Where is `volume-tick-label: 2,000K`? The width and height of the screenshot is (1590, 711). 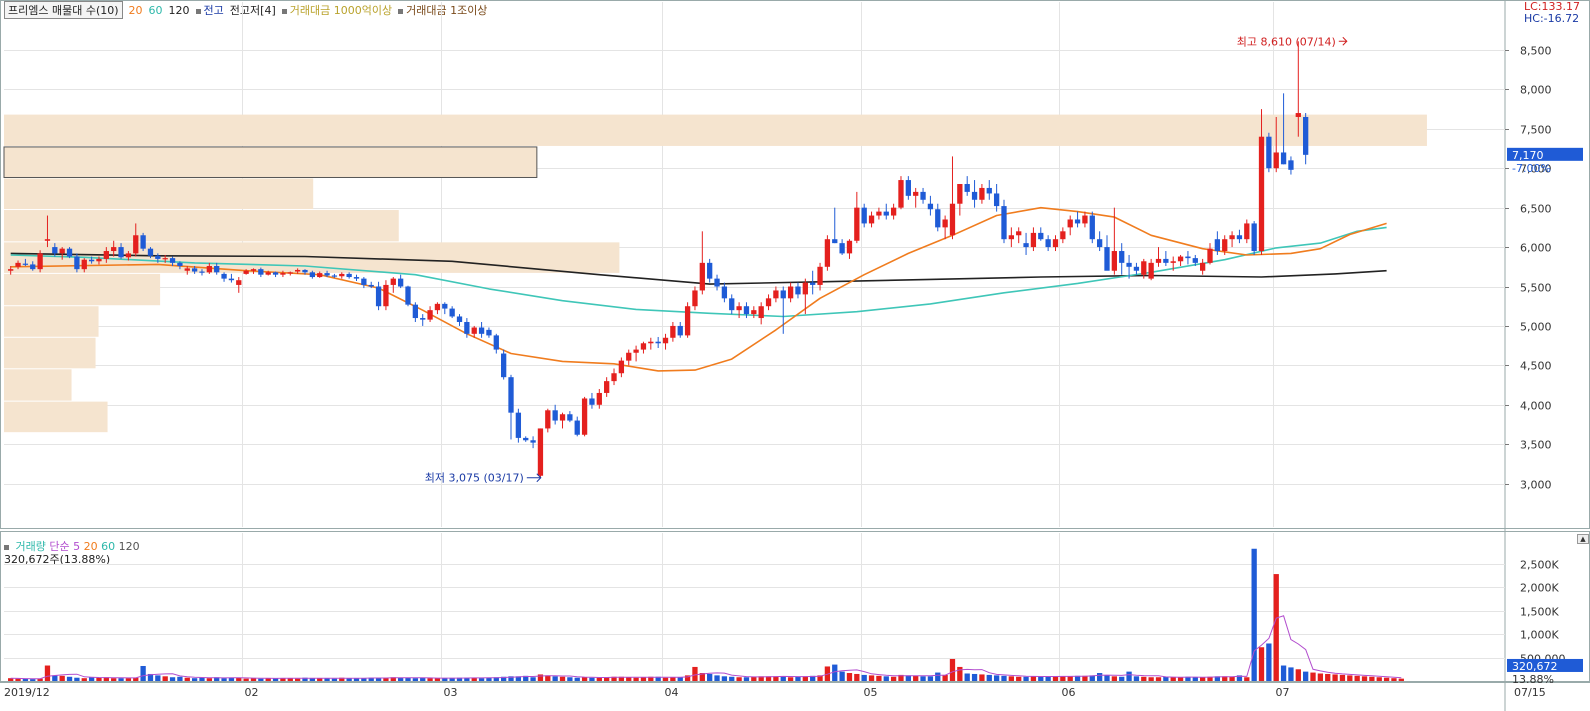 volume-tick-label: 2,000K is located at coordinates (1539, 588).